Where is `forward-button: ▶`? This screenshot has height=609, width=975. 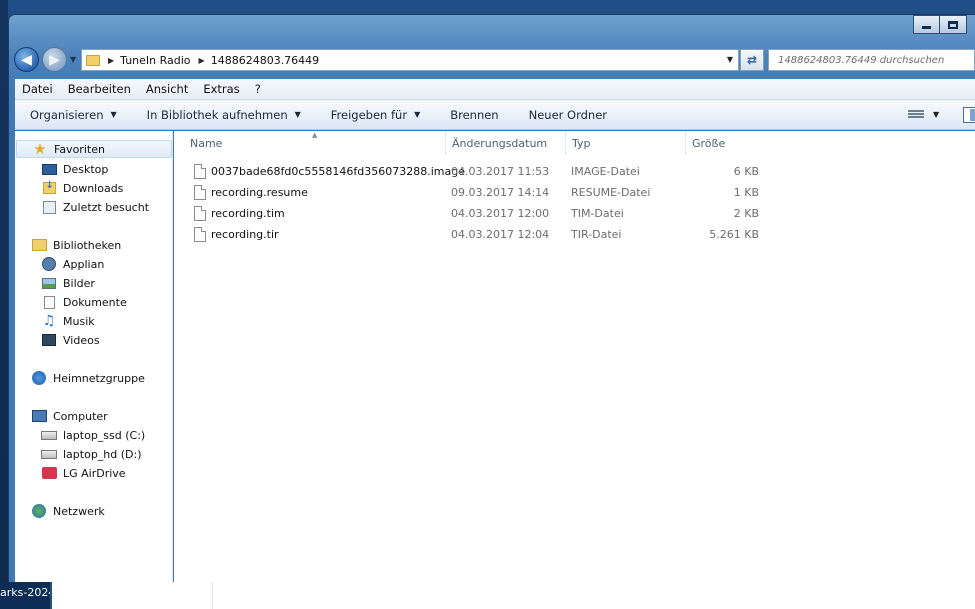
forward-button: ▶ is located at coordinates (54, 59).